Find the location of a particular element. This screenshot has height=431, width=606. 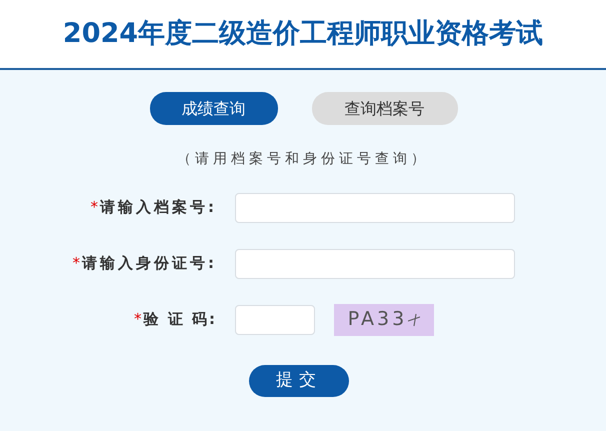

captcha-text: PA33 is located at coordinates (378, 319).